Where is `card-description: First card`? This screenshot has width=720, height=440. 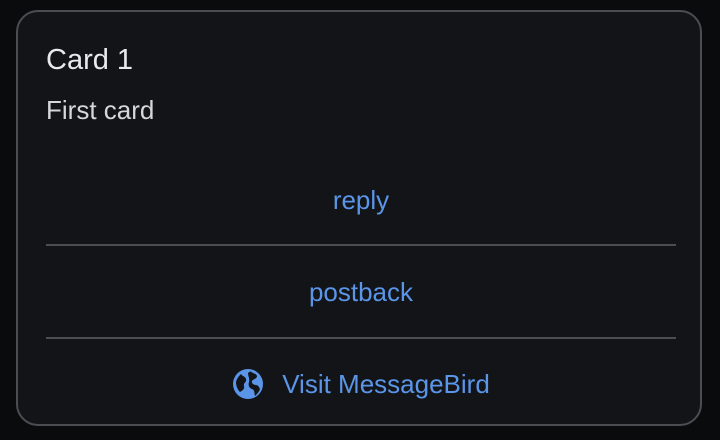 card-description: First card is located at coordinates (100, 110).